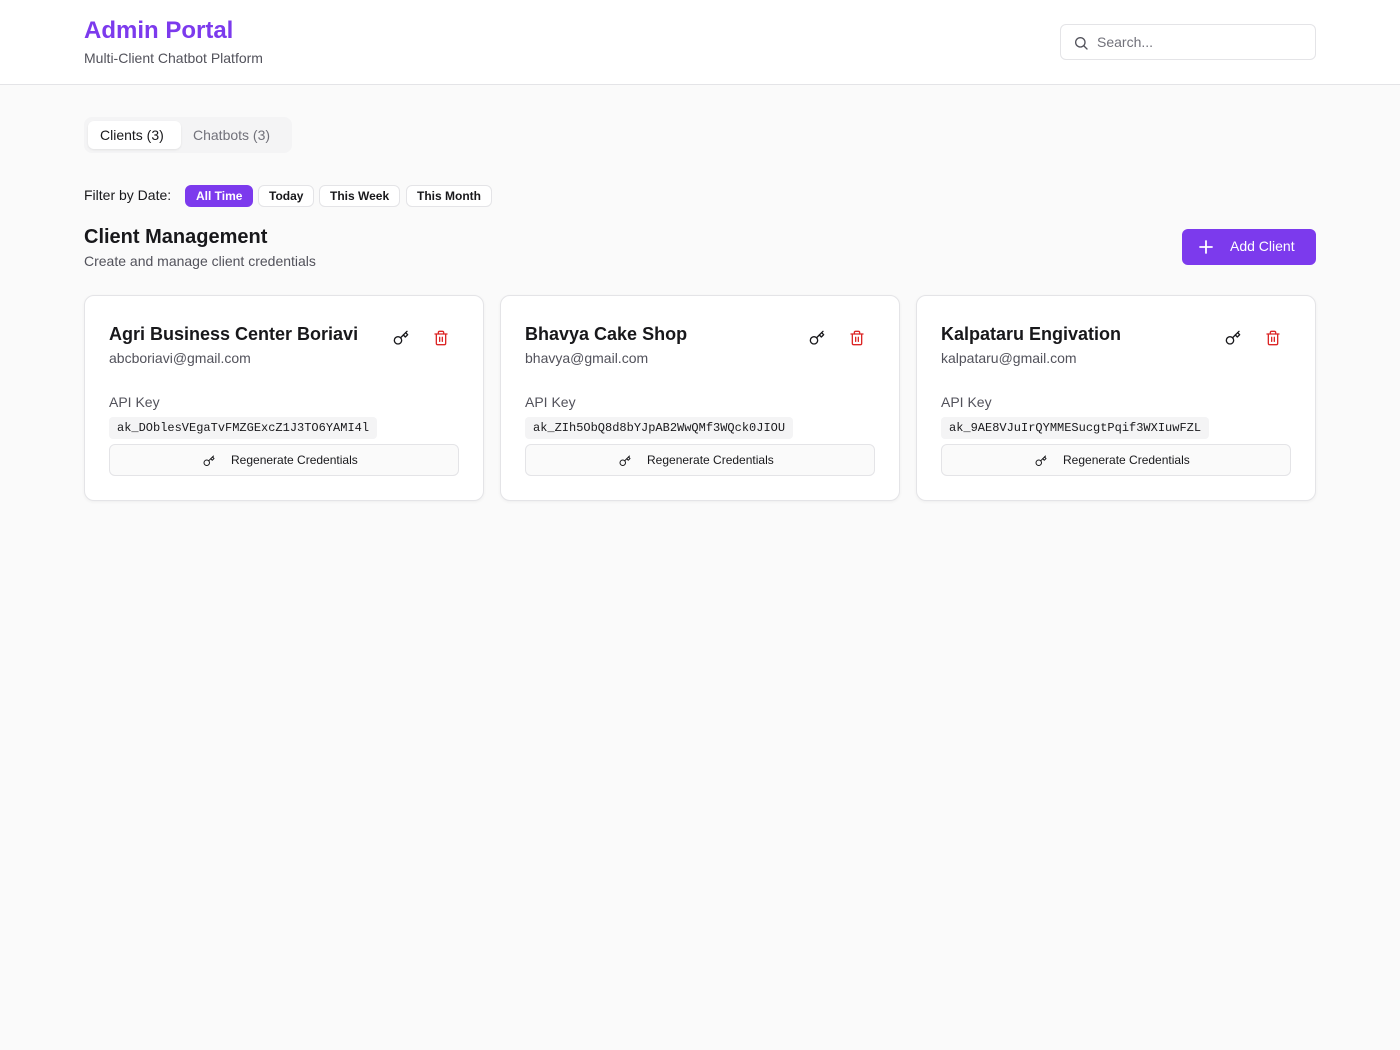 The image size is (1400, 1050). What do you see at coordinates (200, 261) in the screenshot?
I see `section-subtitle: Create and manage client credentials` at bounding box center [200, 261].